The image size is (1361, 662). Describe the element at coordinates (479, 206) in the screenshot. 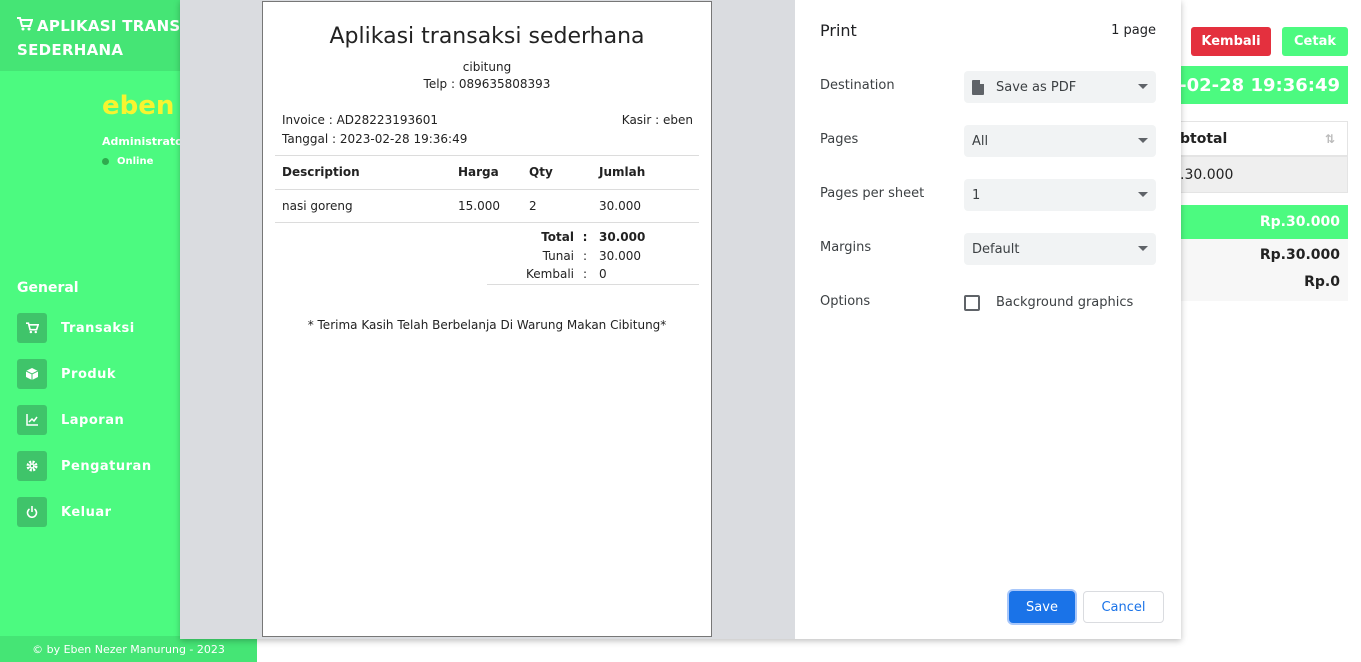

I see `item-price: 15.000` at that location.